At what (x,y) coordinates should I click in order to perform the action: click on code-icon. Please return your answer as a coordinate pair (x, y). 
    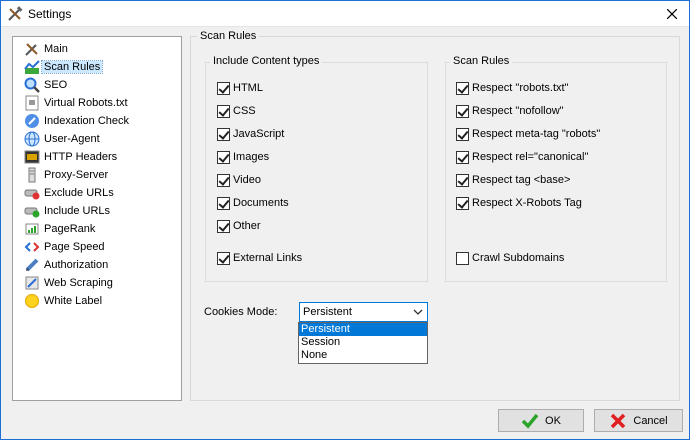
    Looking at the image, I should click on (32, 247).